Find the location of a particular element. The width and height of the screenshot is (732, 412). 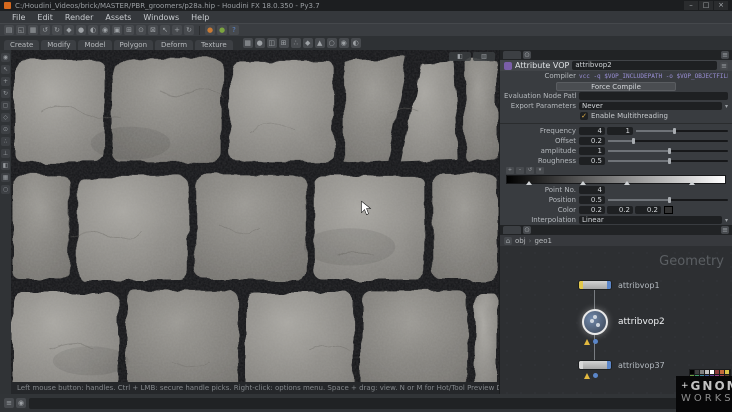

amplitude-slider is located at coordinates (668, 151).